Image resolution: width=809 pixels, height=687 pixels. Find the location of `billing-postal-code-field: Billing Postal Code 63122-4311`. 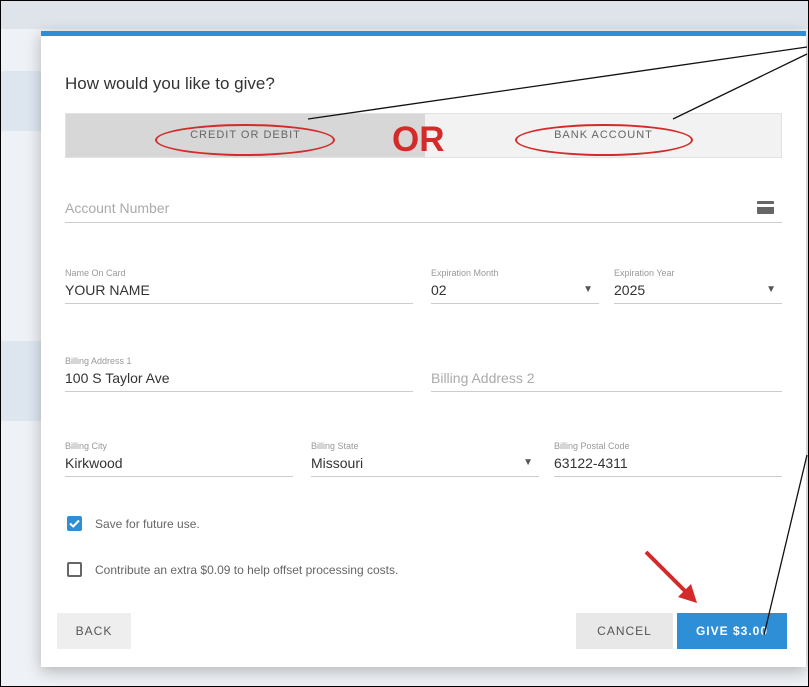

billing-postal-code-field: Billing Postal Code 63122-4311 is located at coordinates (668, 459).